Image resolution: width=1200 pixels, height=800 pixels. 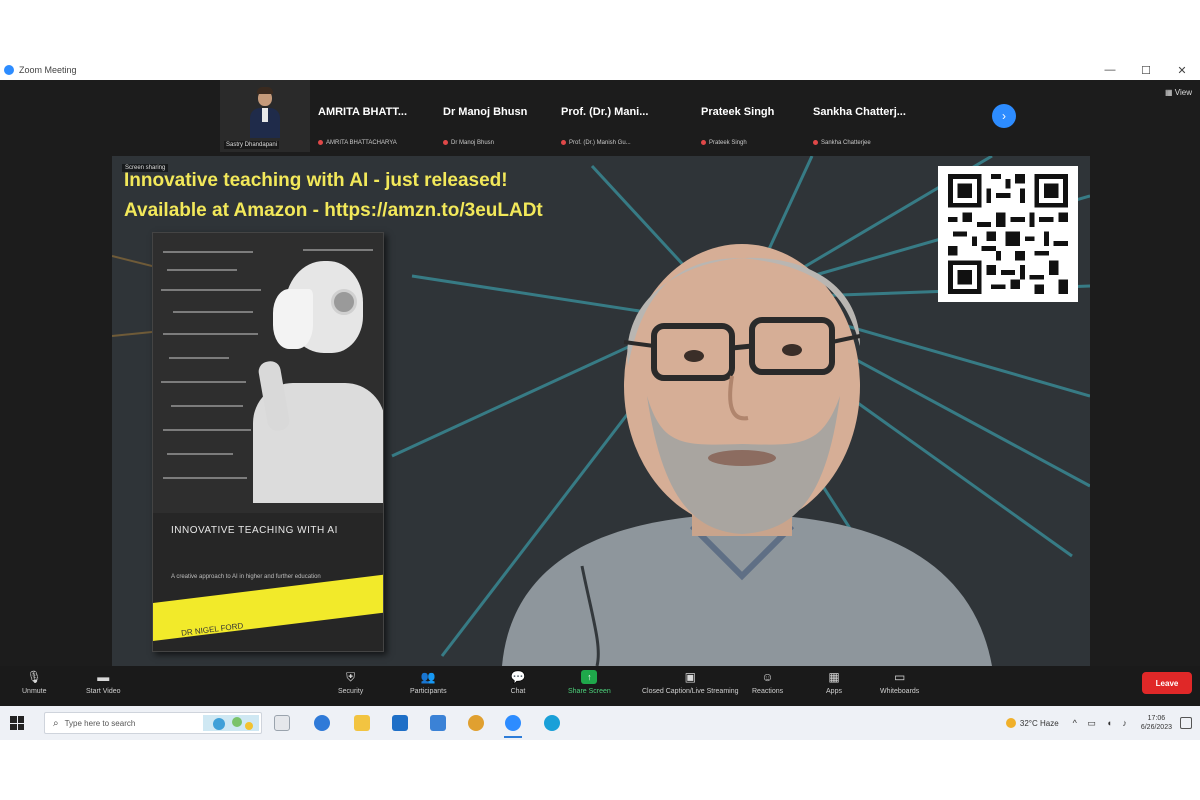 I want to click on participants-icon: 👥, so click(x=428, y=677).